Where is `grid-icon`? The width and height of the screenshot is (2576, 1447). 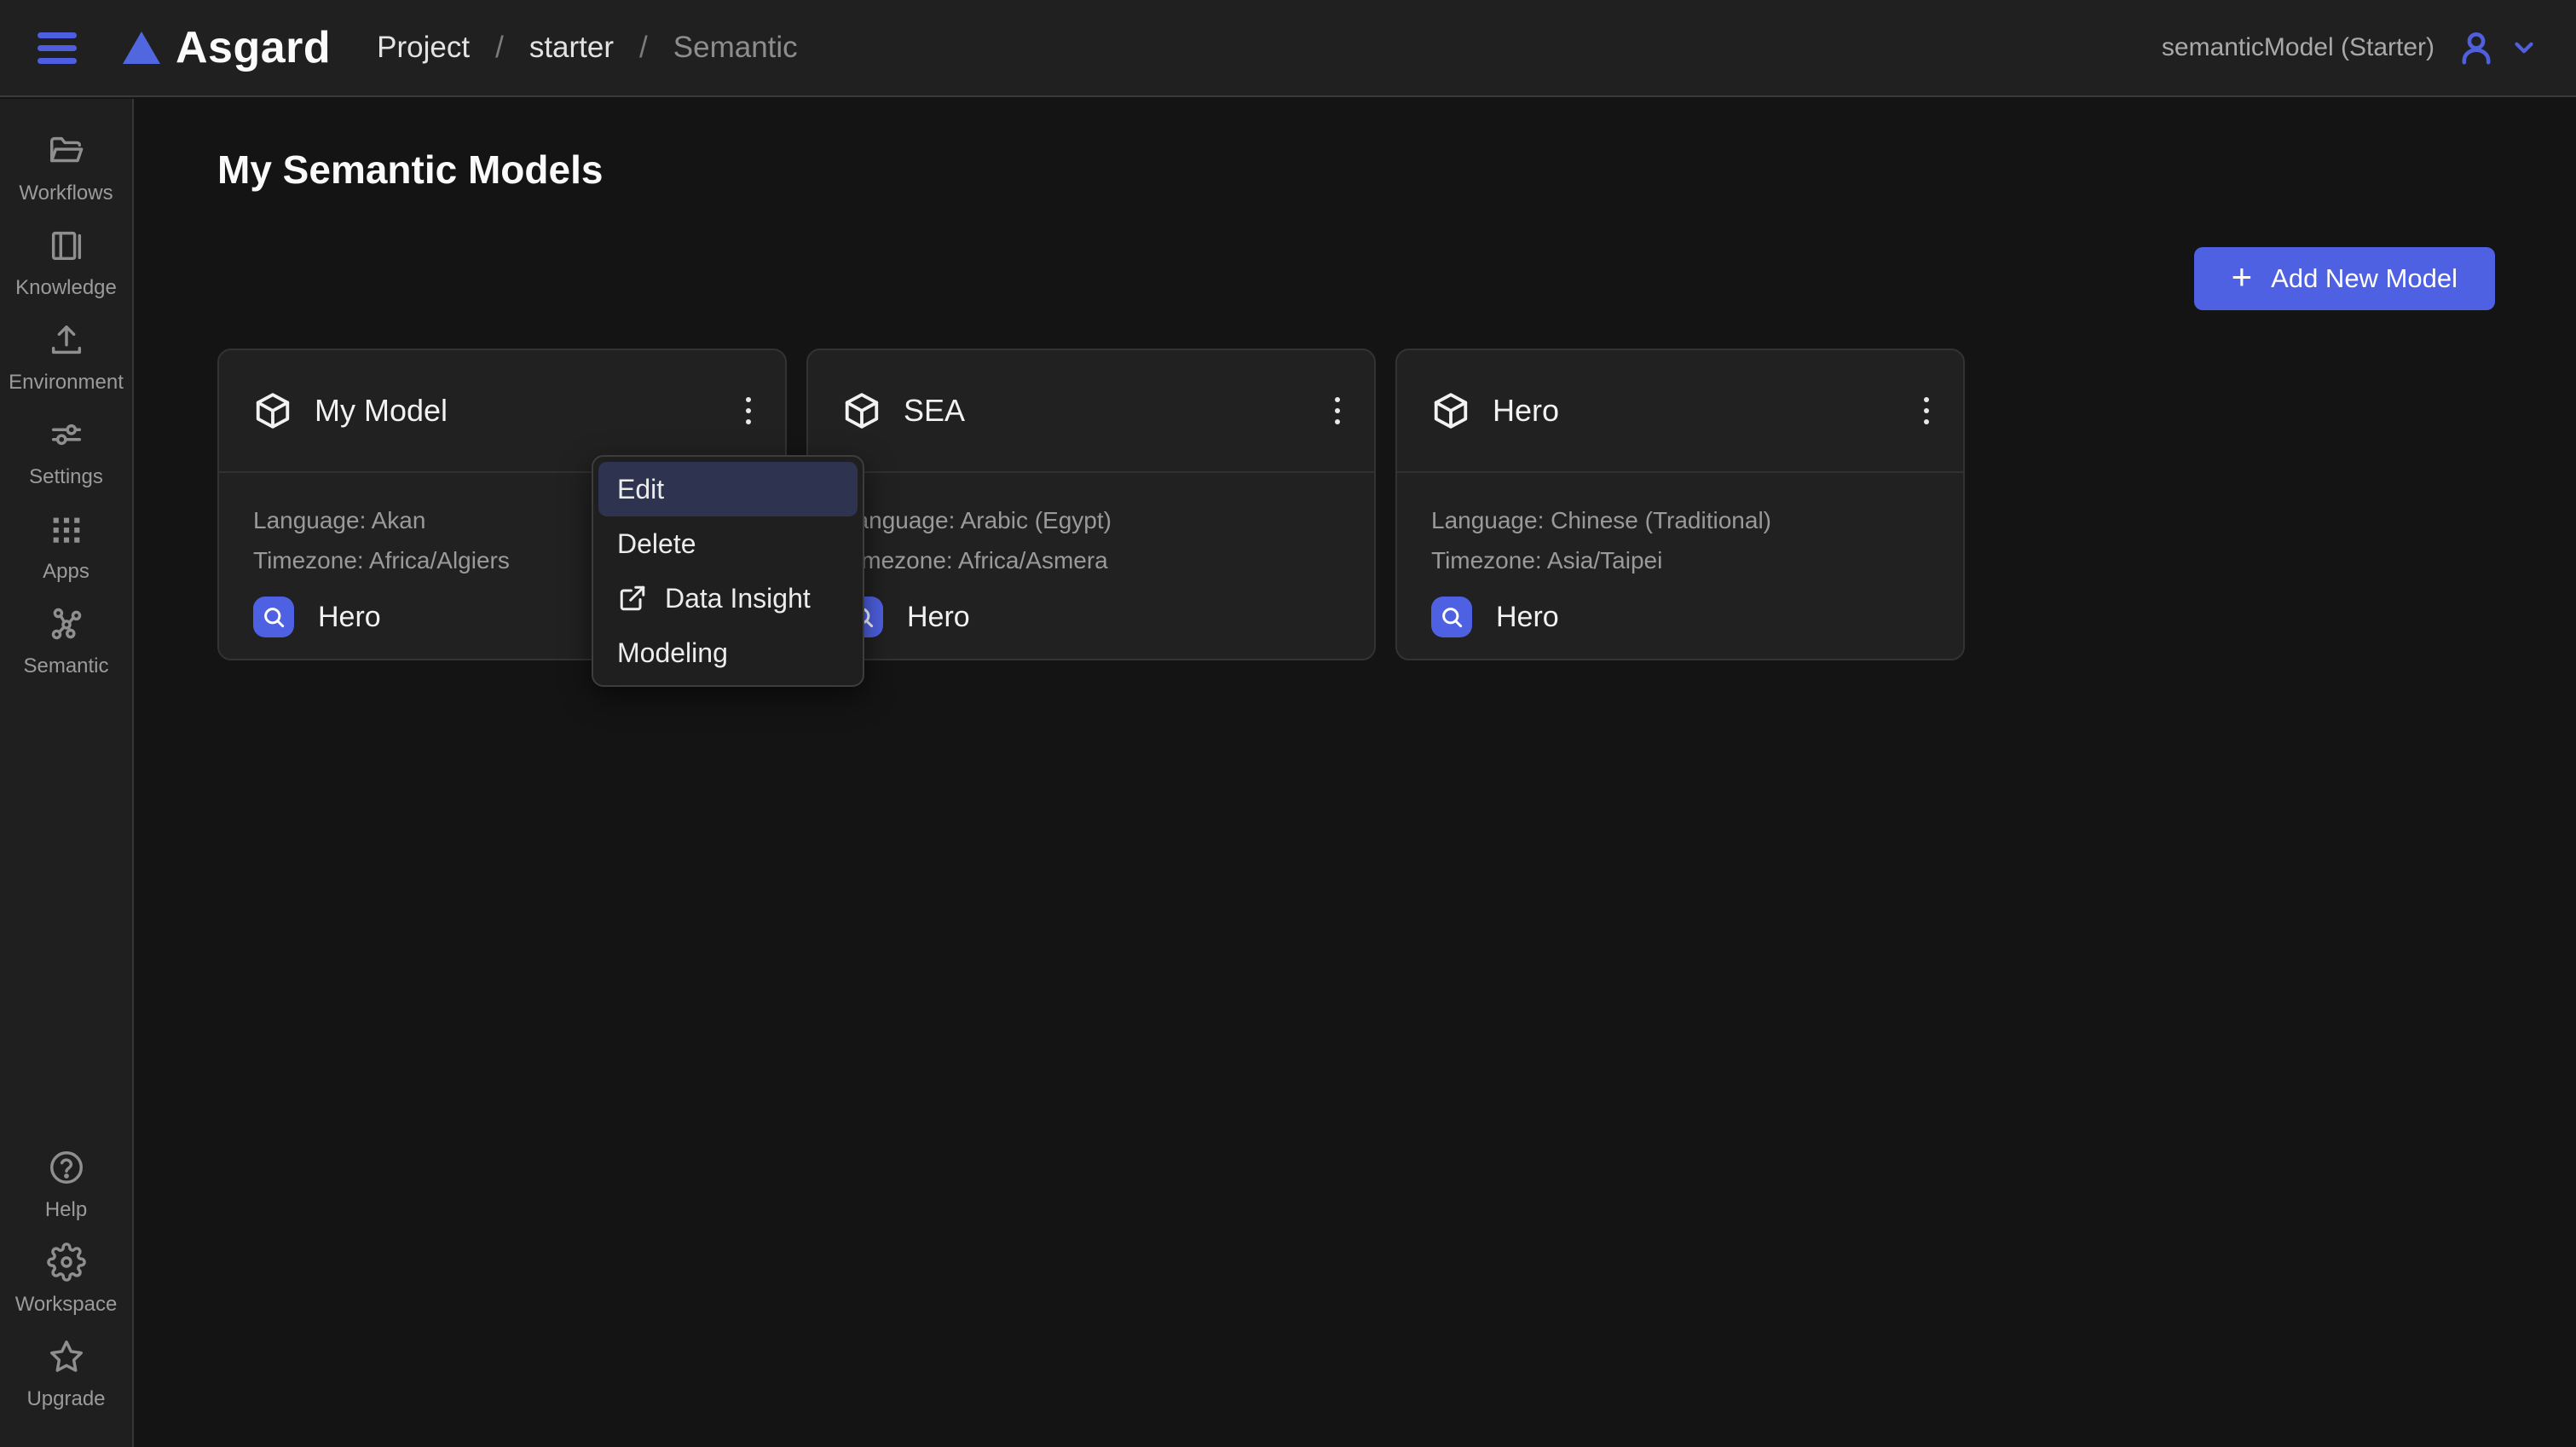 grid-icon is located at coordinates (66, 531).